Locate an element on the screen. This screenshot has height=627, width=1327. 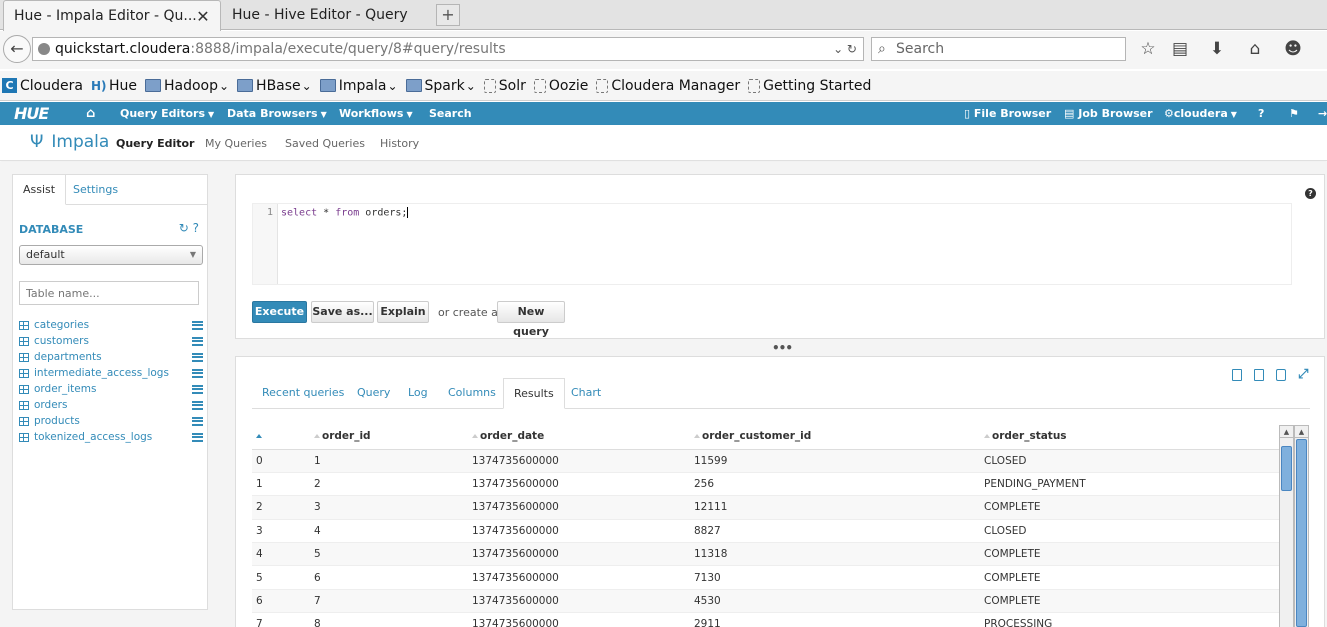
table-row: 4 5 1374735600000 11318 COMPLETE is located at coordinates (765, 554).